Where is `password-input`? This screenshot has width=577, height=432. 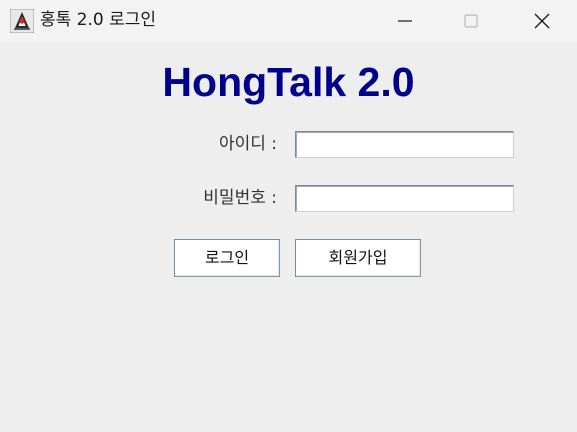
password-input is located at coordinates (404, 198).